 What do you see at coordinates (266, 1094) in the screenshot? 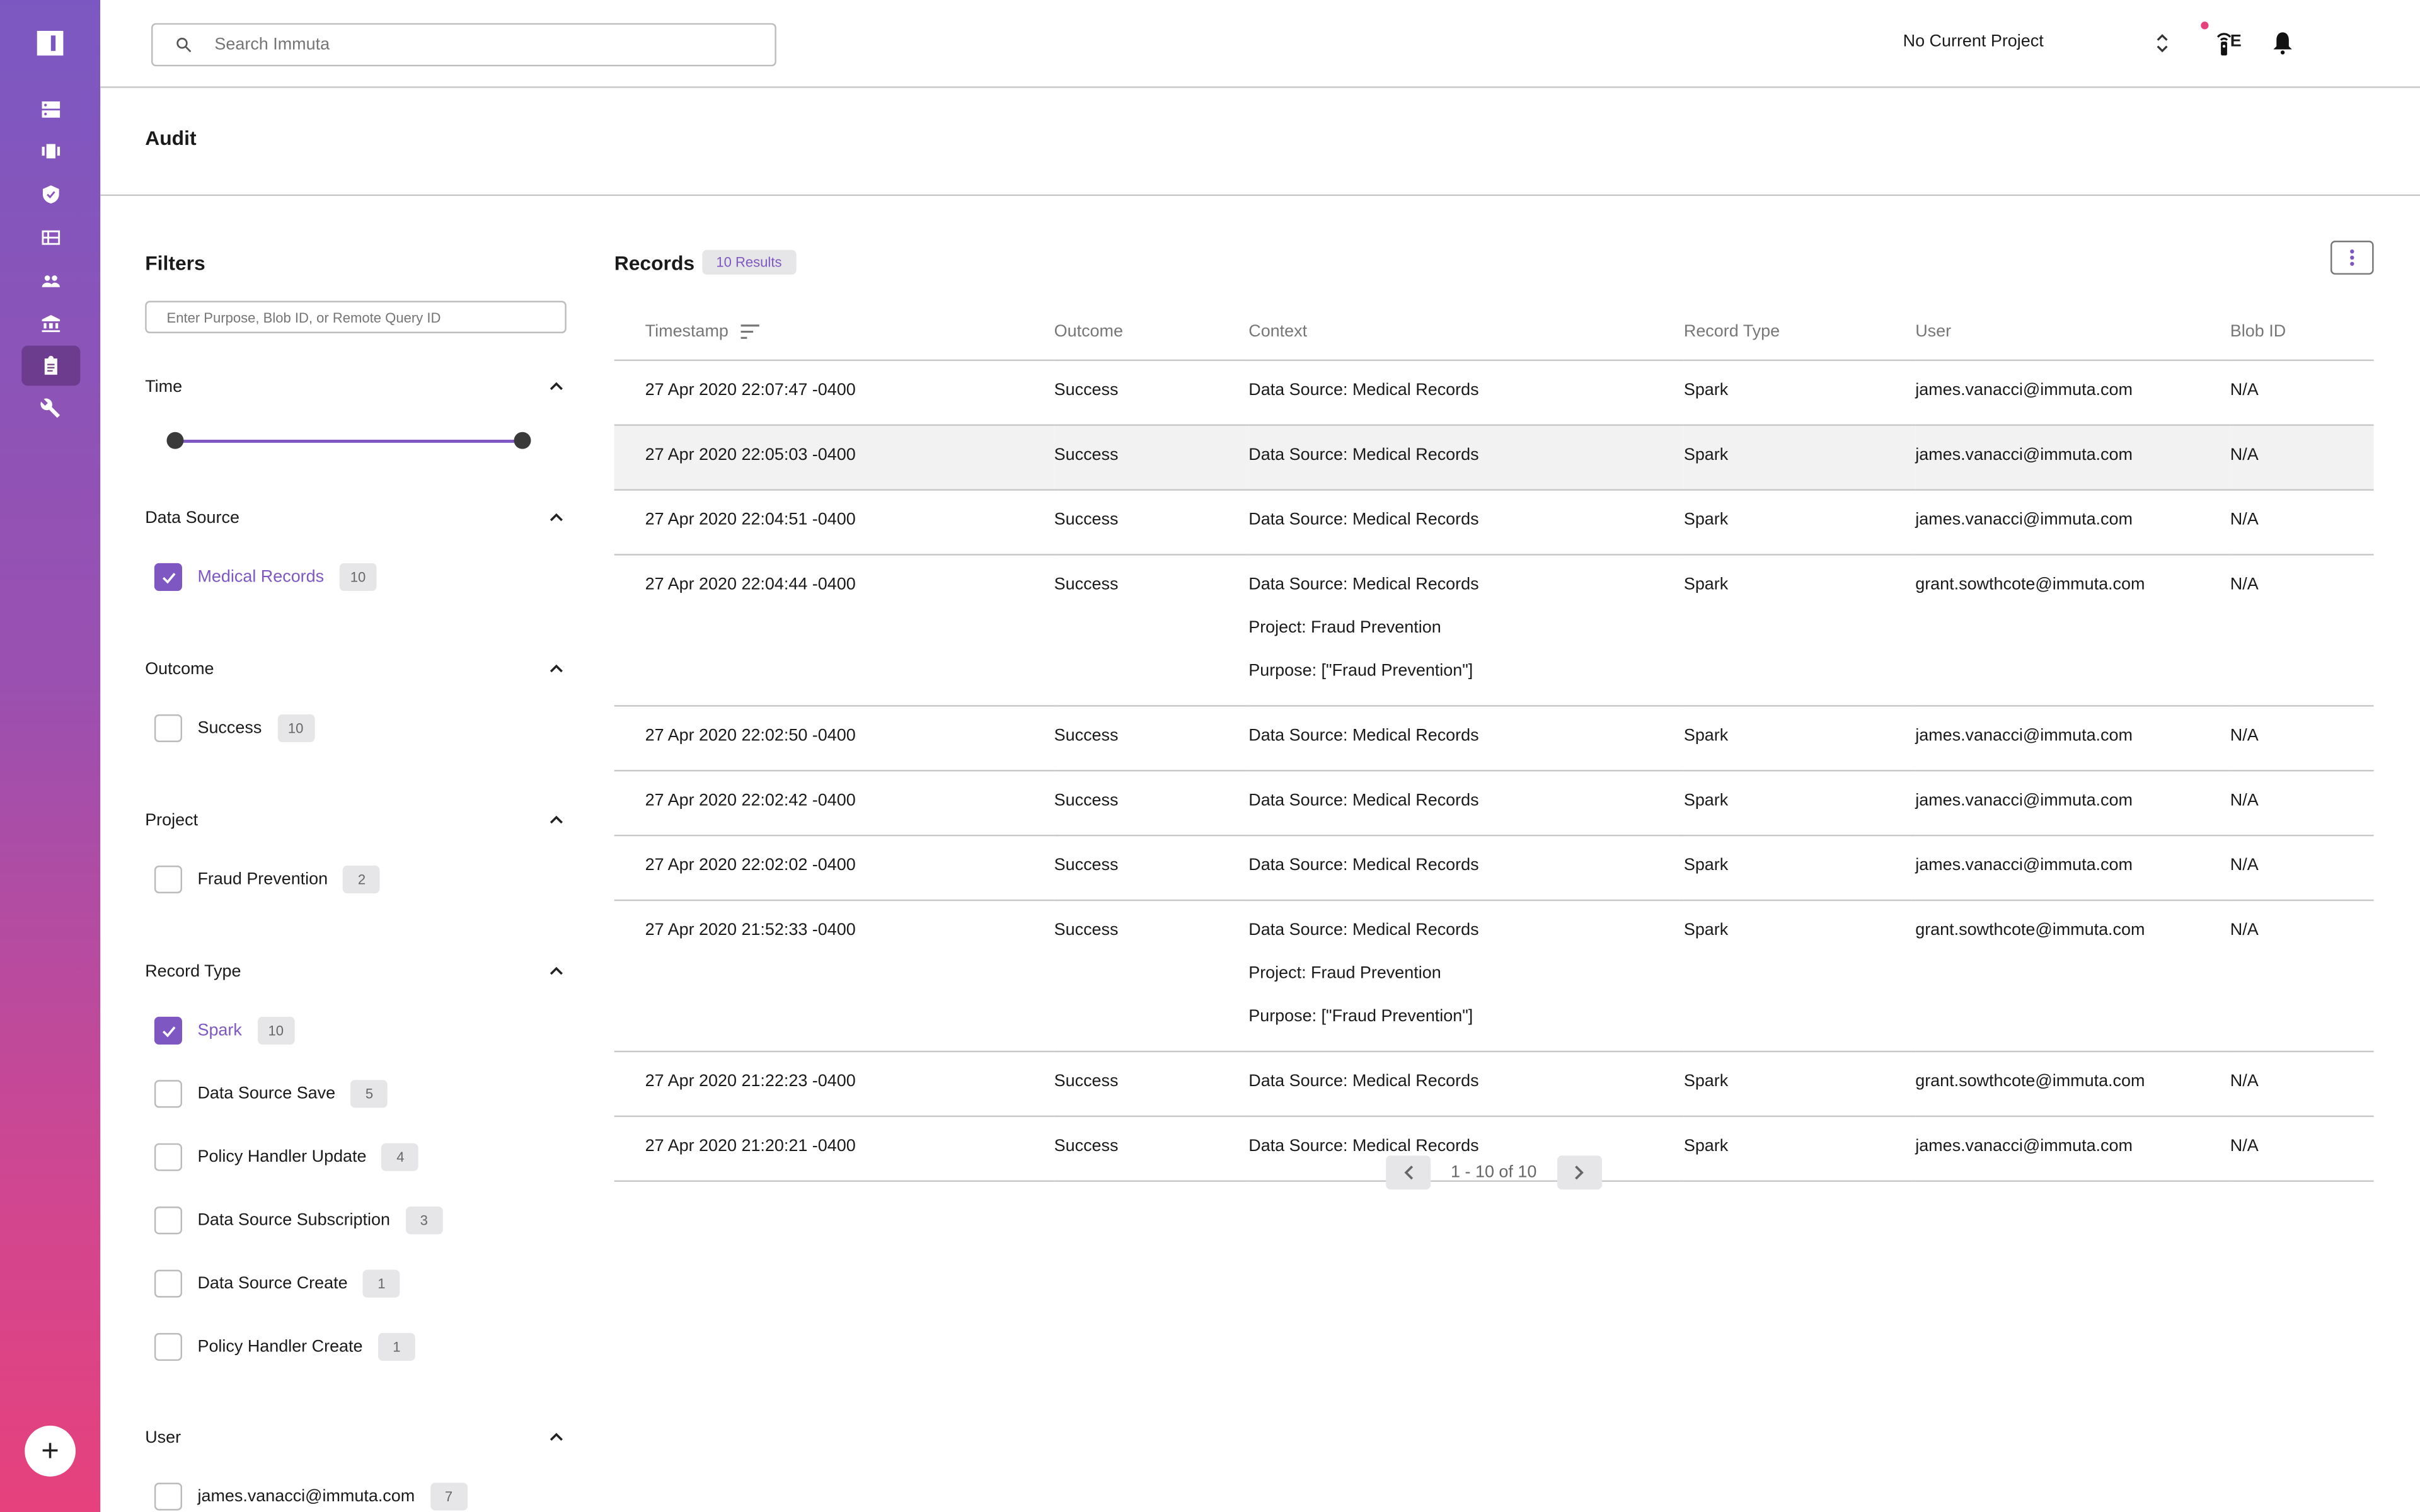
I see `option-label: Data Source Save` at bounding box center [266, 1094].